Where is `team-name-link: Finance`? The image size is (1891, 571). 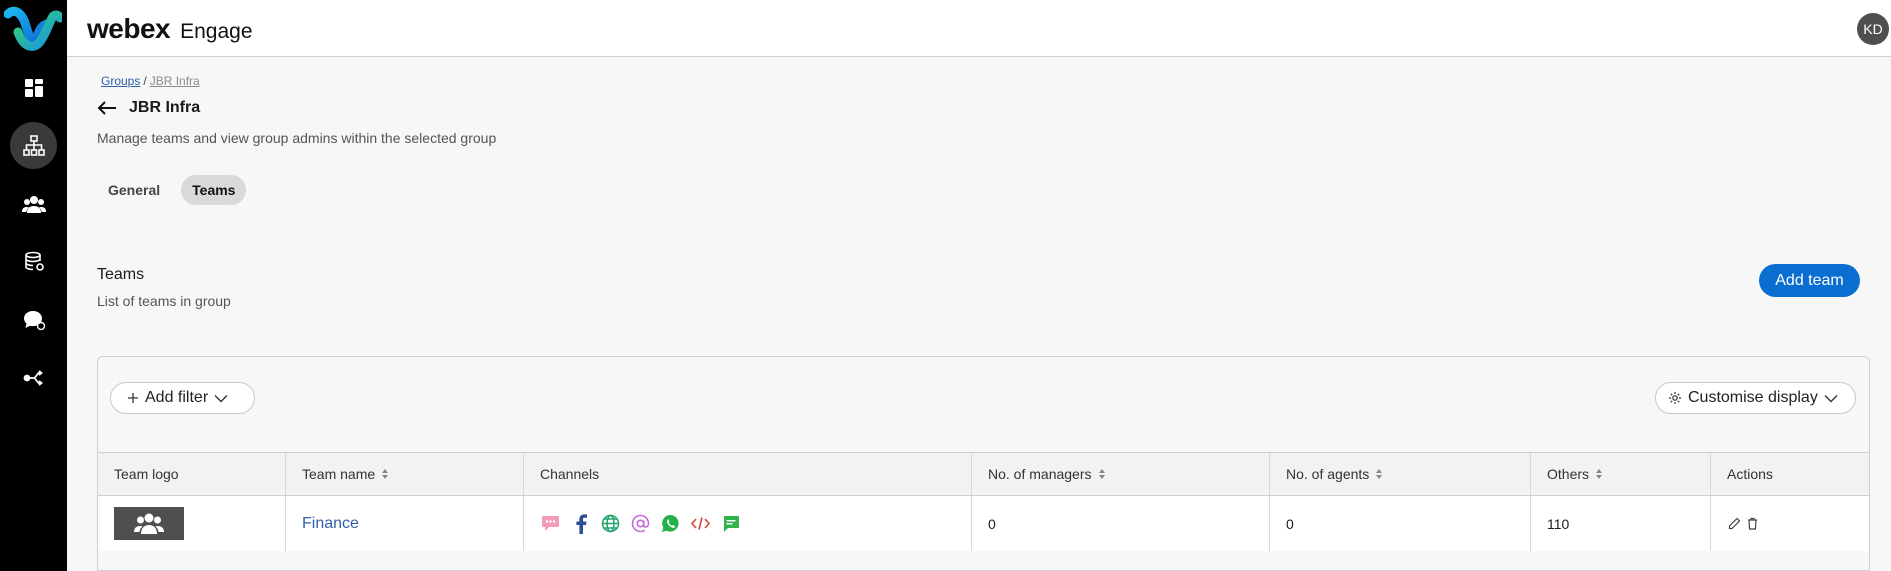 team-name-link: Finance is located at coordinates (330, 524).